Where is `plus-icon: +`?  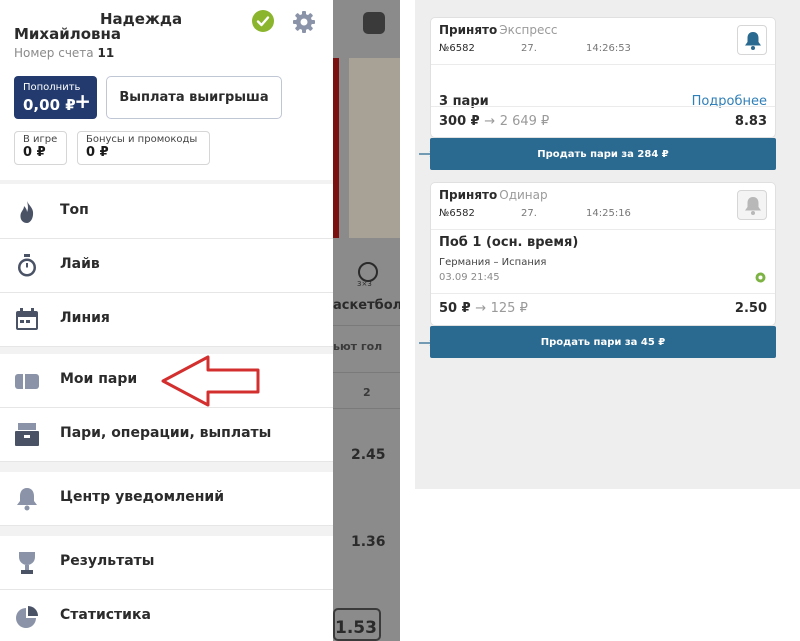 plus-icon: + is located at coordinates (82, 101).